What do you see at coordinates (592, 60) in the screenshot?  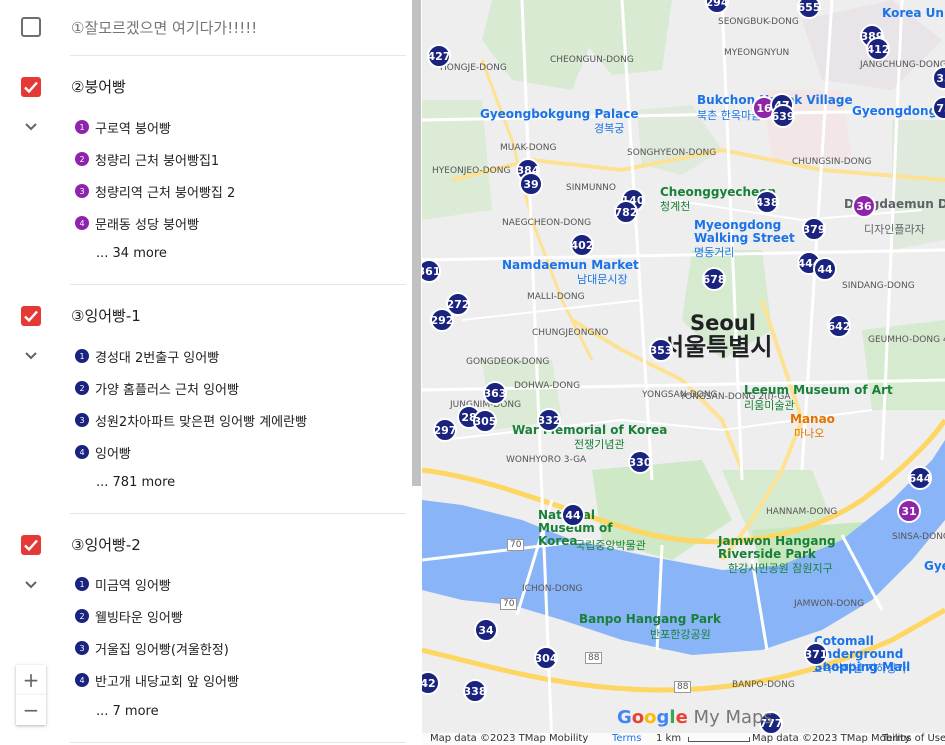 I see `district-label: CHEONGUN-DONG` at bounding box center [592, 60].